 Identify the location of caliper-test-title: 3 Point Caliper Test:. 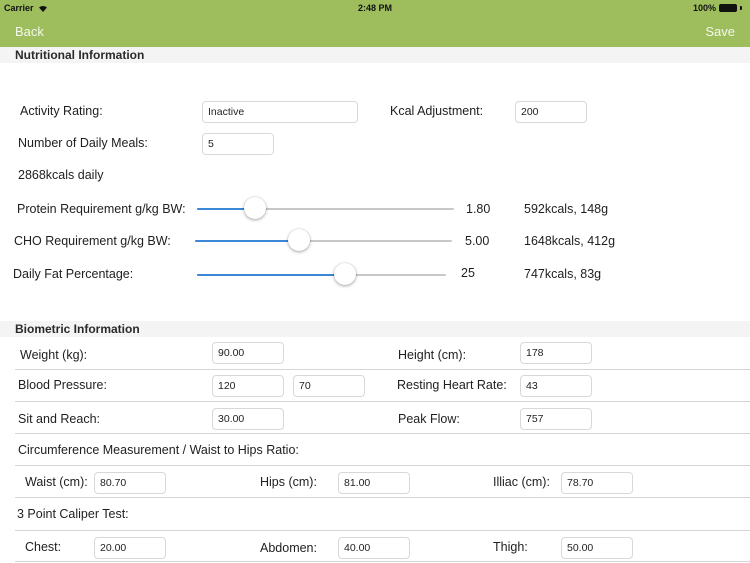
(73, 514).